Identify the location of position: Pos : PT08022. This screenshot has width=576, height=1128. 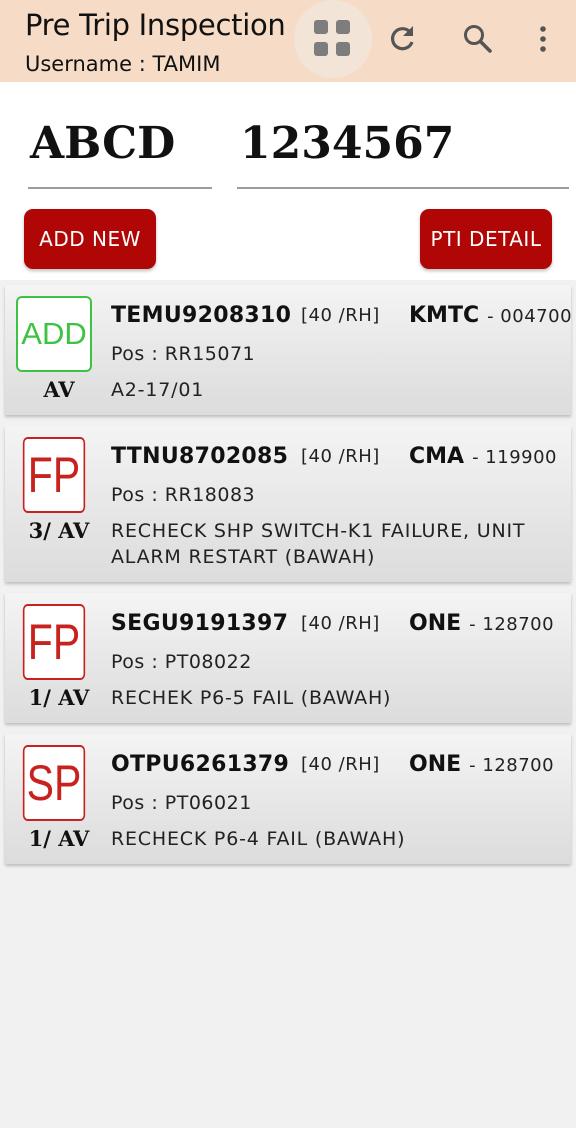
(181, 662).